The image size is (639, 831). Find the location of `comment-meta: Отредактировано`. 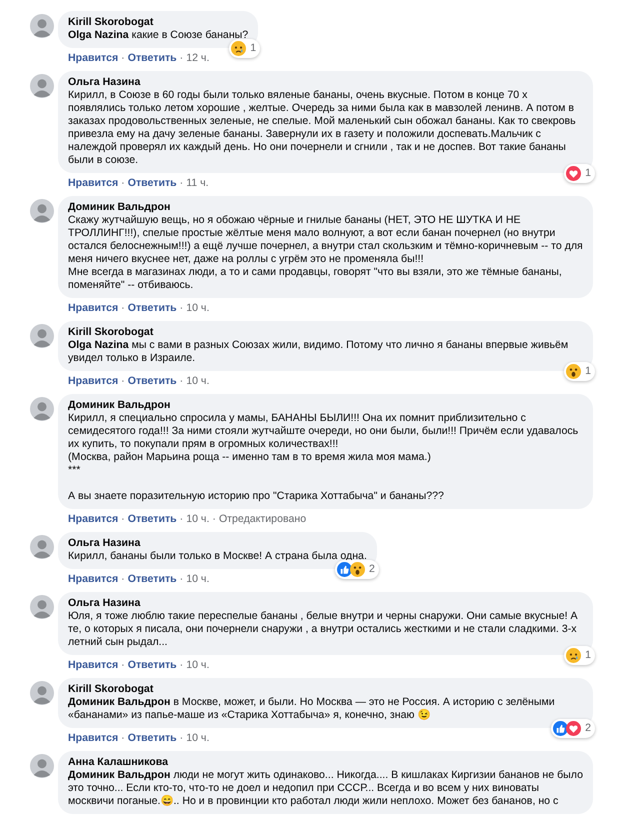

comment-meta: Отредактировано is located at coordinates (262, 519).